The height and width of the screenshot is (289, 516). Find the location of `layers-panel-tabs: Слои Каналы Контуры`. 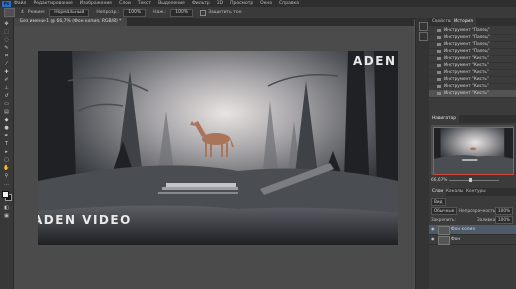

layers-panel-tabs: Слои Каналы Контуры is located at coordinates (472, 192).